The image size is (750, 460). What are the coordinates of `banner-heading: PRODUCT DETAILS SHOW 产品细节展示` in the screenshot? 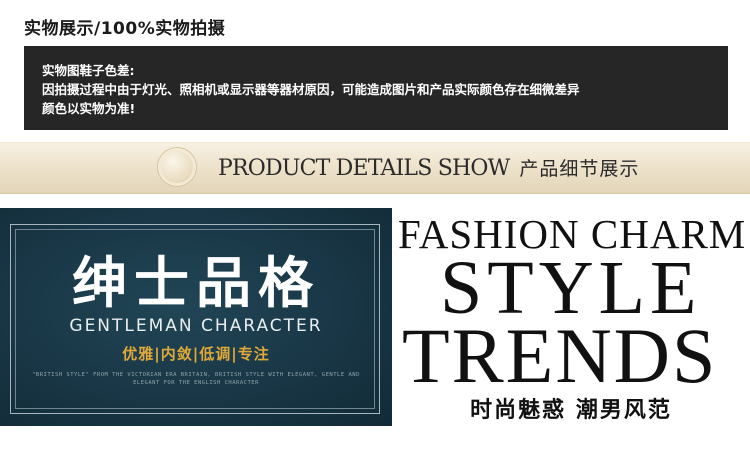 It's located at (428, 167).